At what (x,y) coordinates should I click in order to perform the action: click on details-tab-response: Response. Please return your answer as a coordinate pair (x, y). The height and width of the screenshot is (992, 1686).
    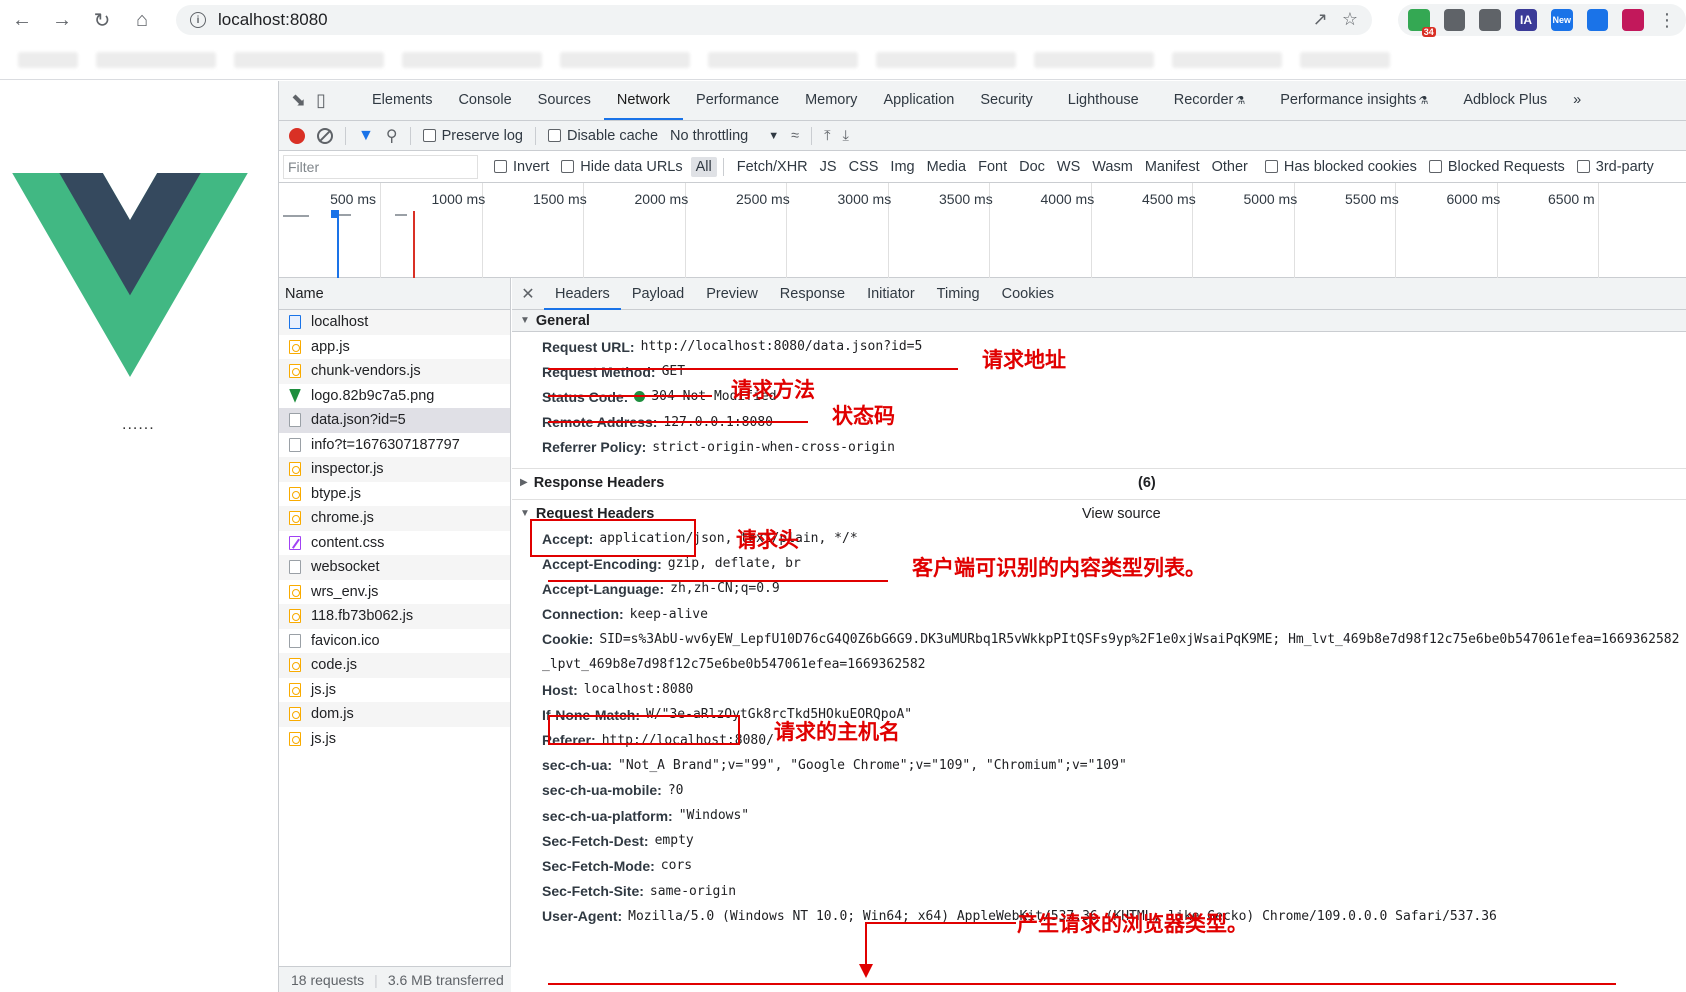
    Looking at the image, I should click on (812, 294).